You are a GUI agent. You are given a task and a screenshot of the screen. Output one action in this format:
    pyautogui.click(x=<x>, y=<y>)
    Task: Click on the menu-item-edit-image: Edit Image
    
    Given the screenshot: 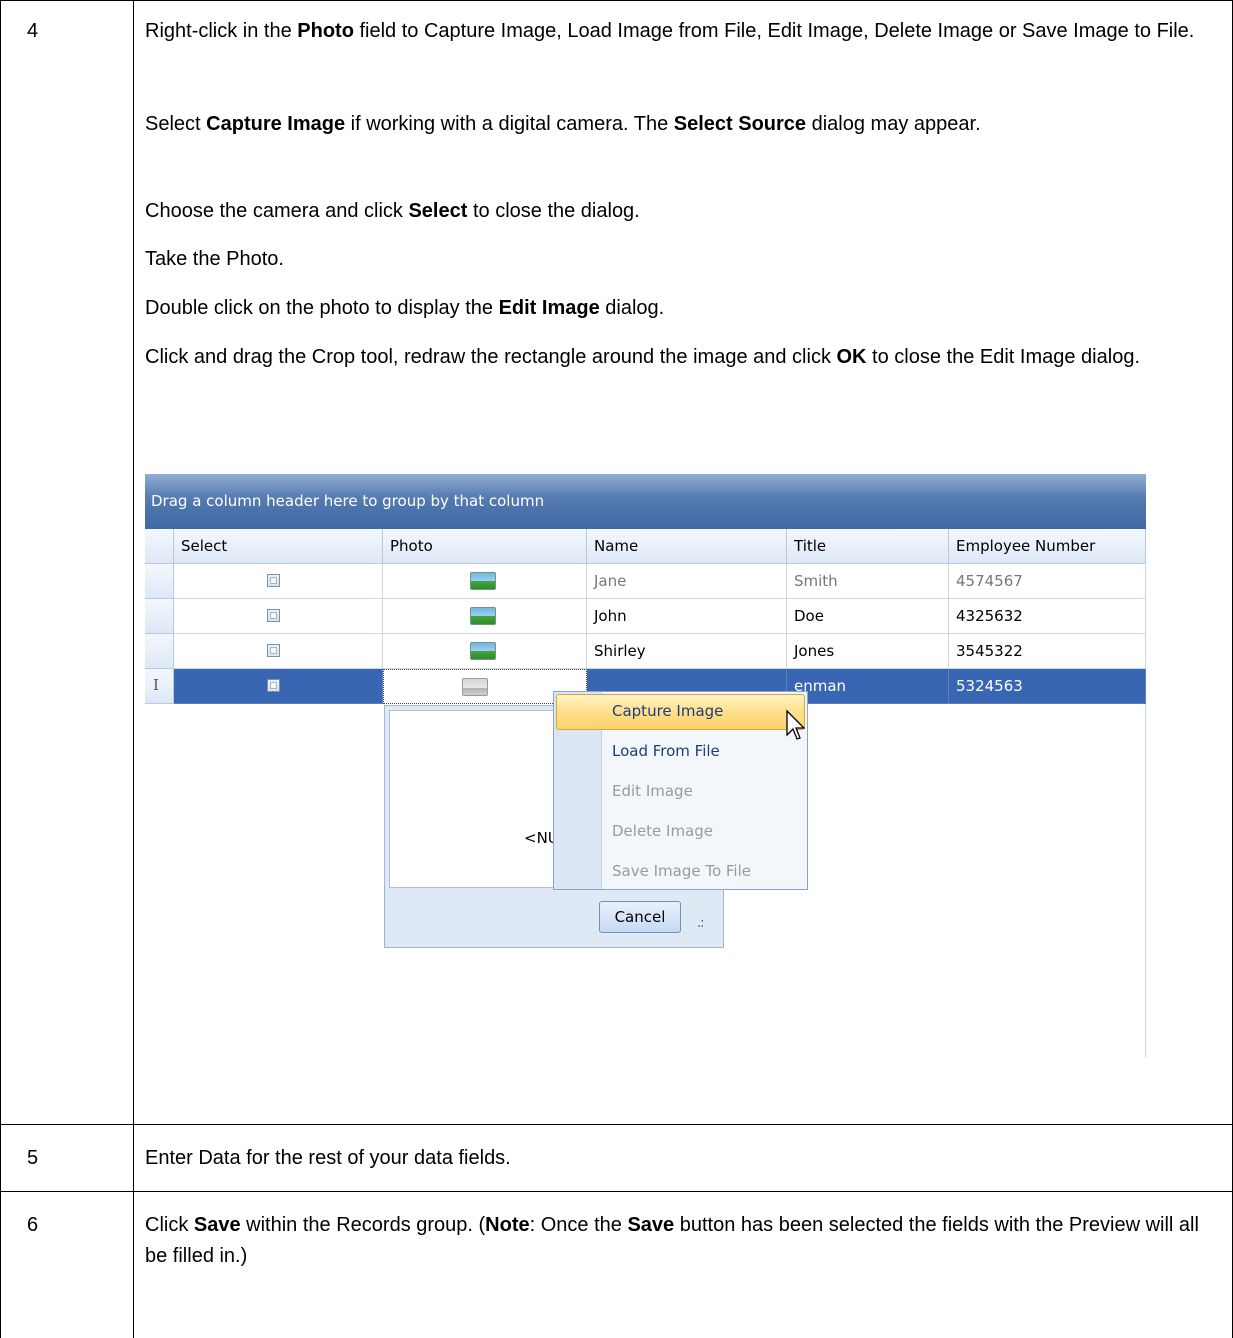 What is the action you would take?
    pyautogui.click(x=652, y=791)
    